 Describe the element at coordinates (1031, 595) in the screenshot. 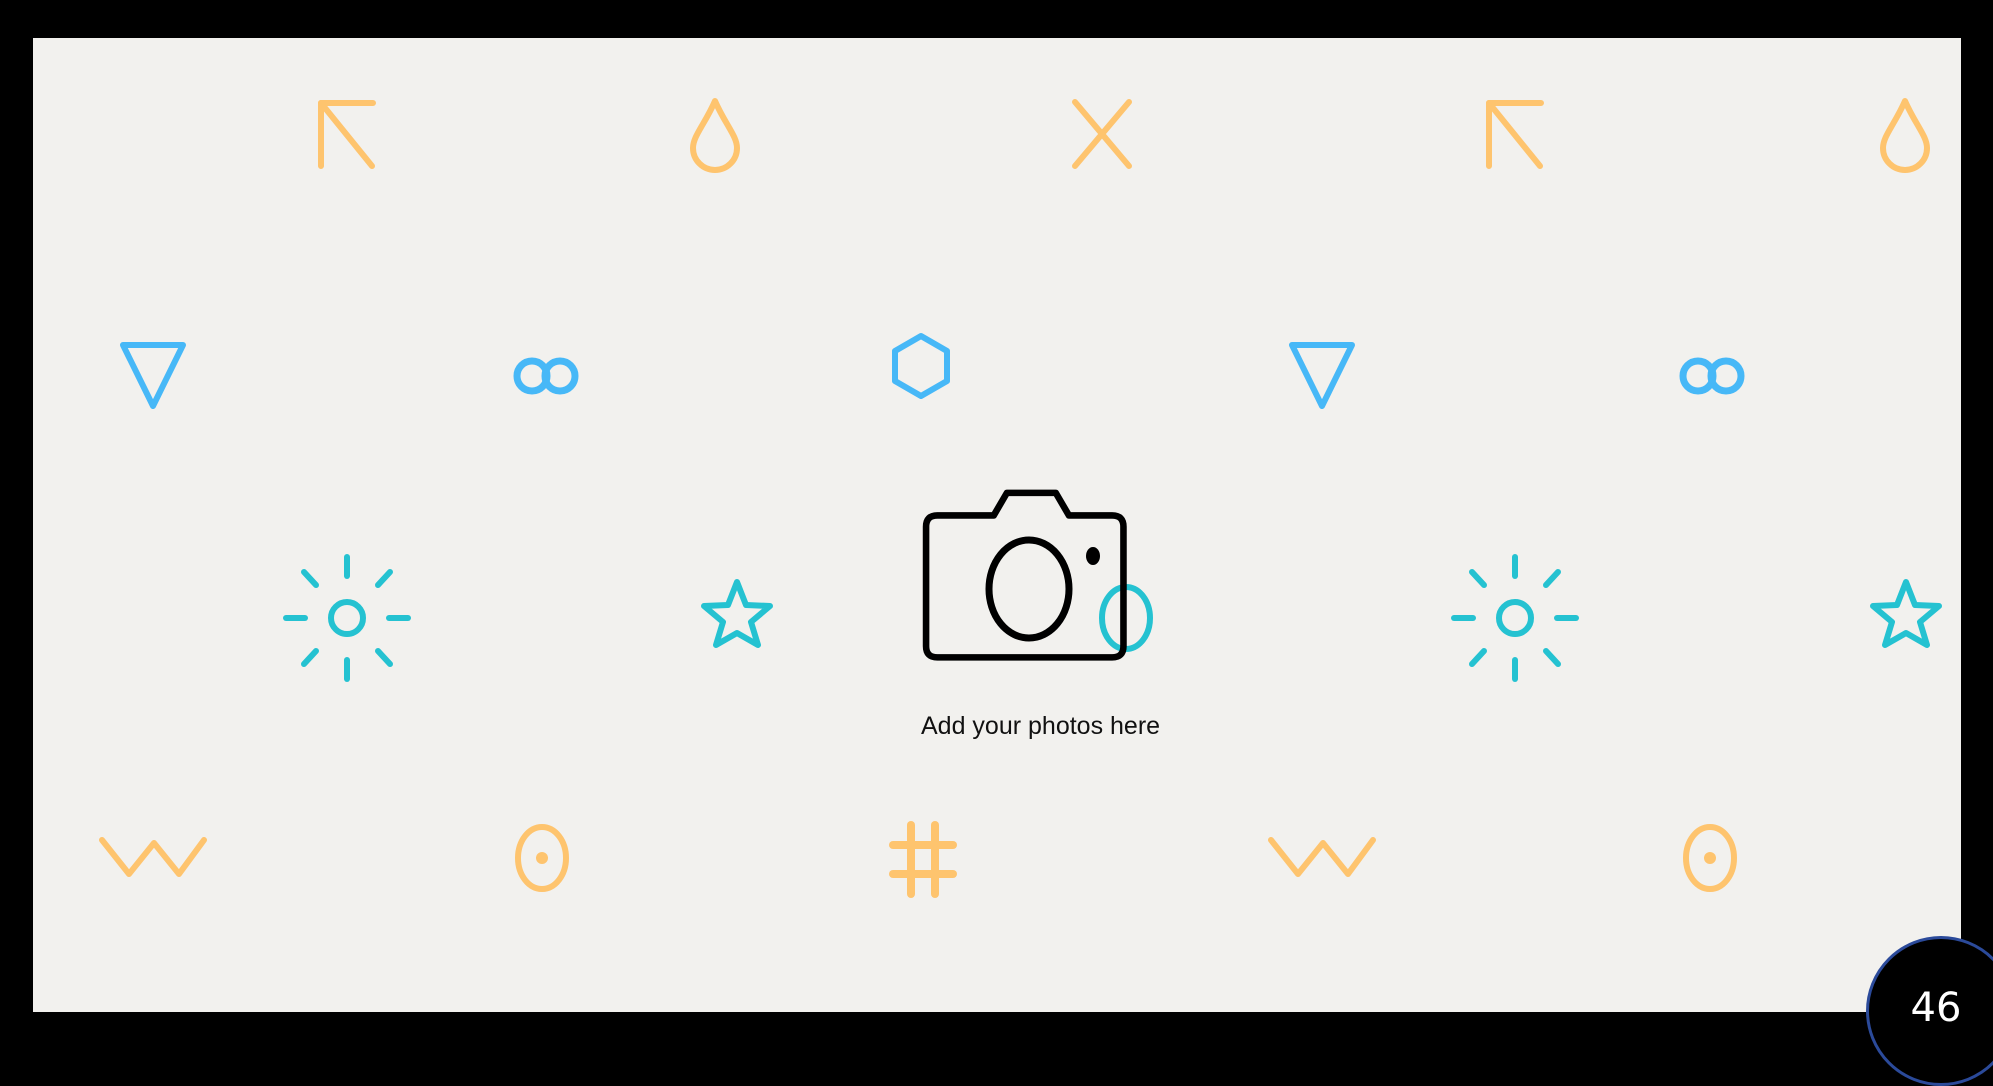

I see `camera-icon` at that location.